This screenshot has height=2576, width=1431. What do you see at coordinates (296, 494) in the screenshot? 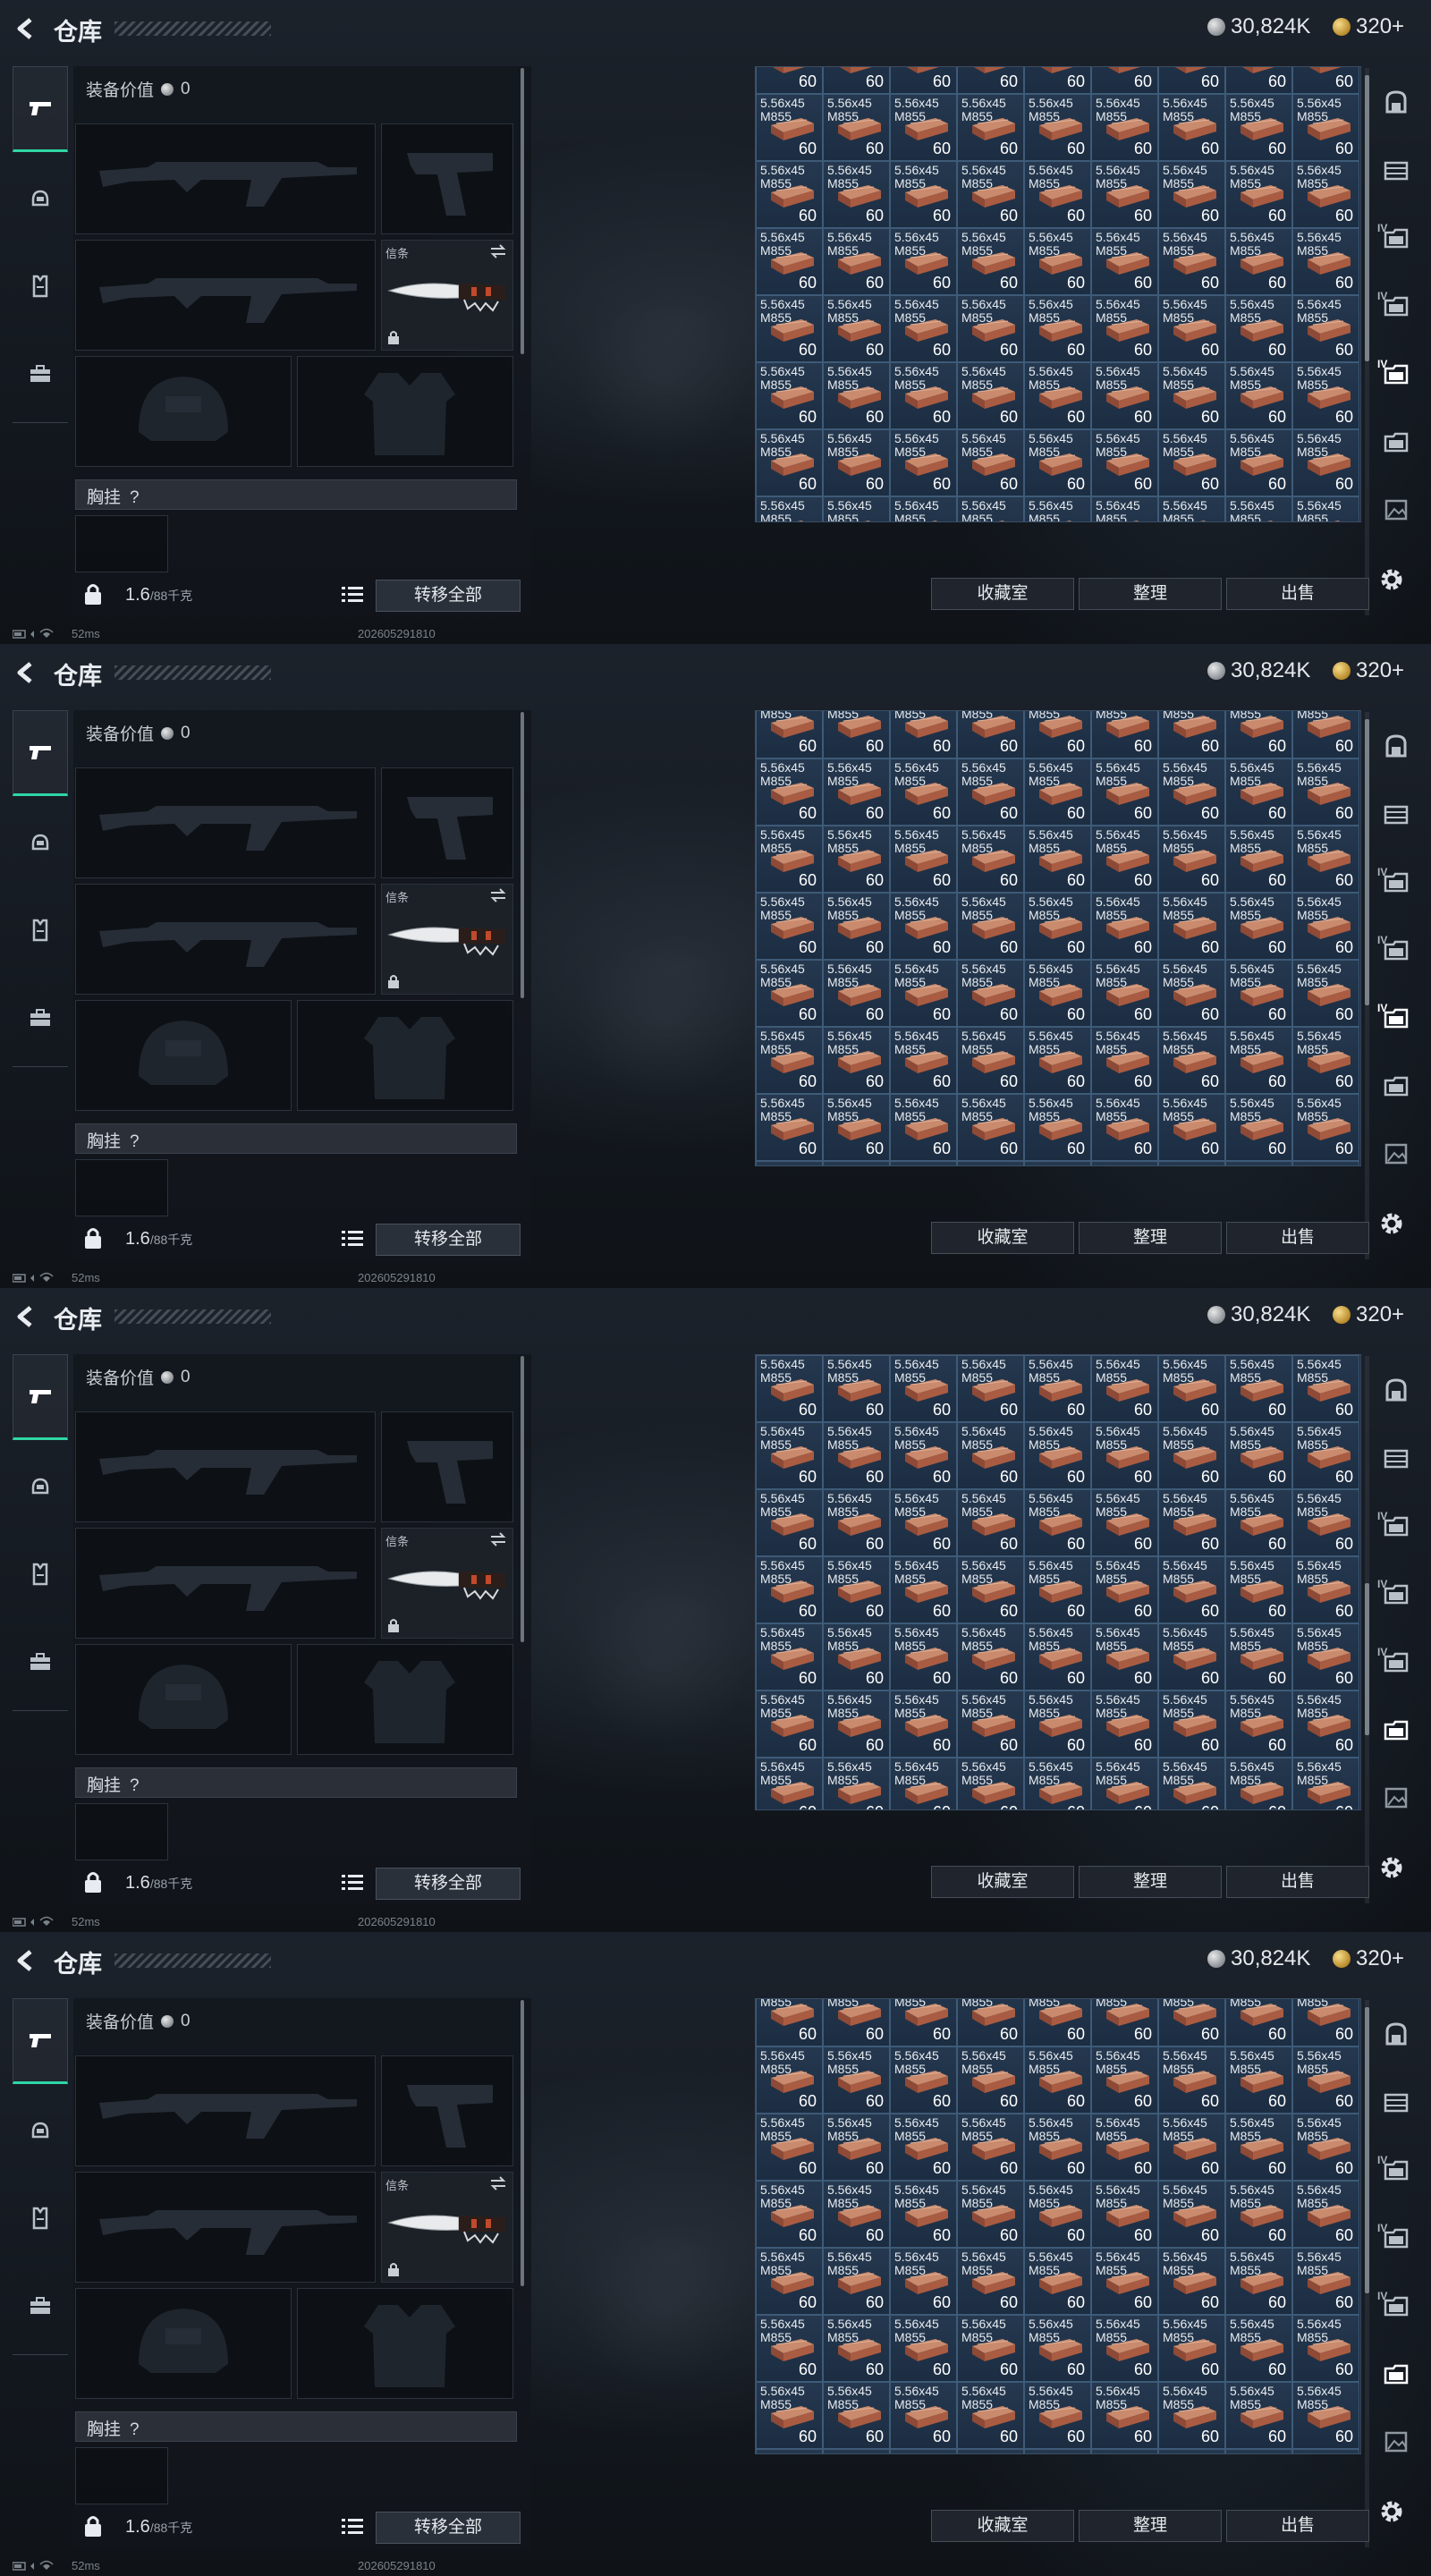
I see `chest-rig-header: 胸挂?` at bounding box center [296, 494].